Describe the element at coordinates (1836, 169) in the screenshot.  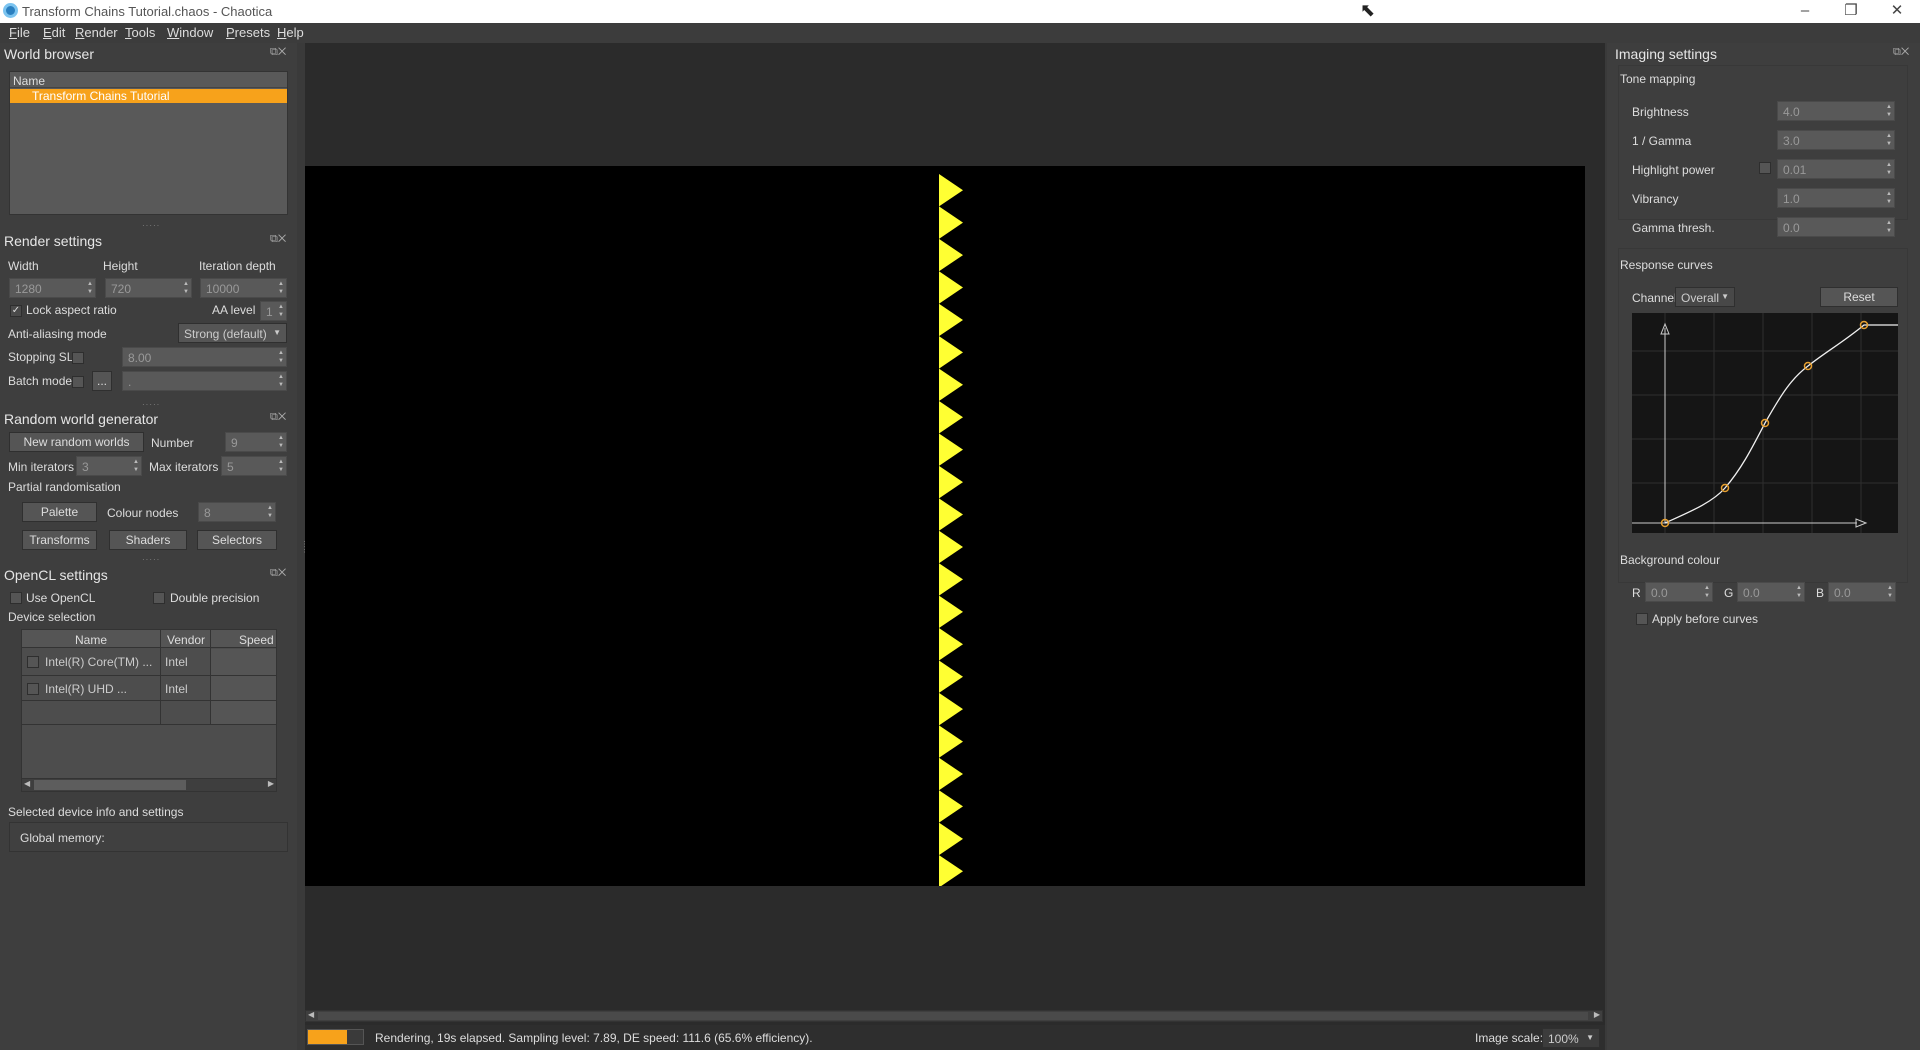
I see `highlight-power-spinbox: 0.01` at that location.